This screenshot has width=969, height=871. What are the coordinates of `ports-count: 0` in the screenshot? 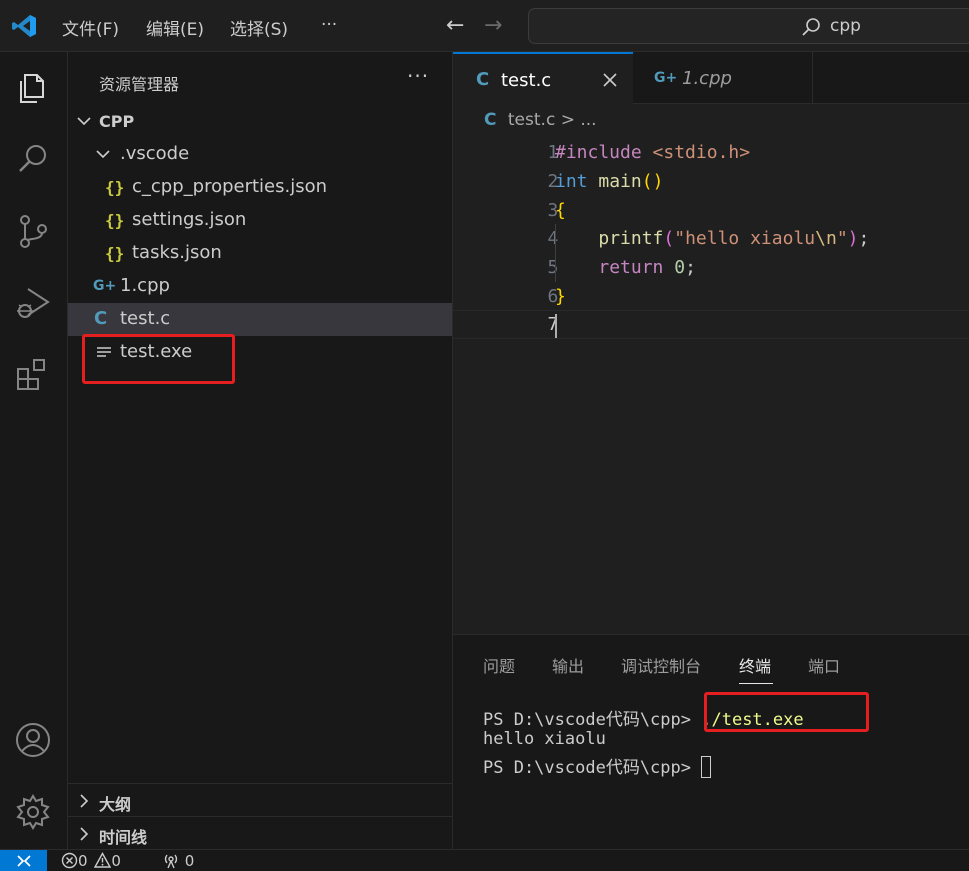 It's located at (189, 861).